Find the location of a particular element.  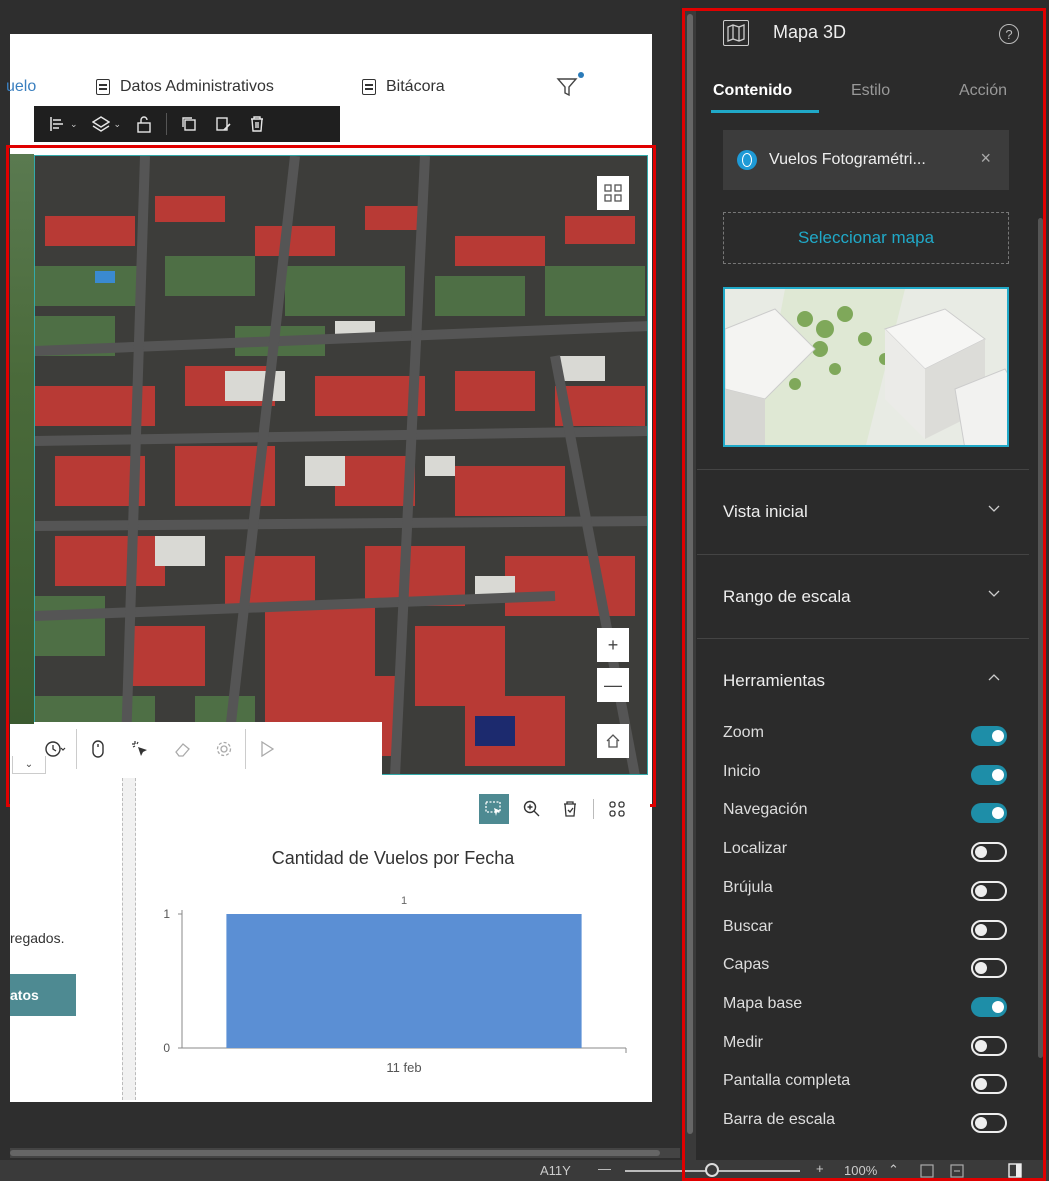

y-tick-label: 1 is located at coordinates (166, 914).